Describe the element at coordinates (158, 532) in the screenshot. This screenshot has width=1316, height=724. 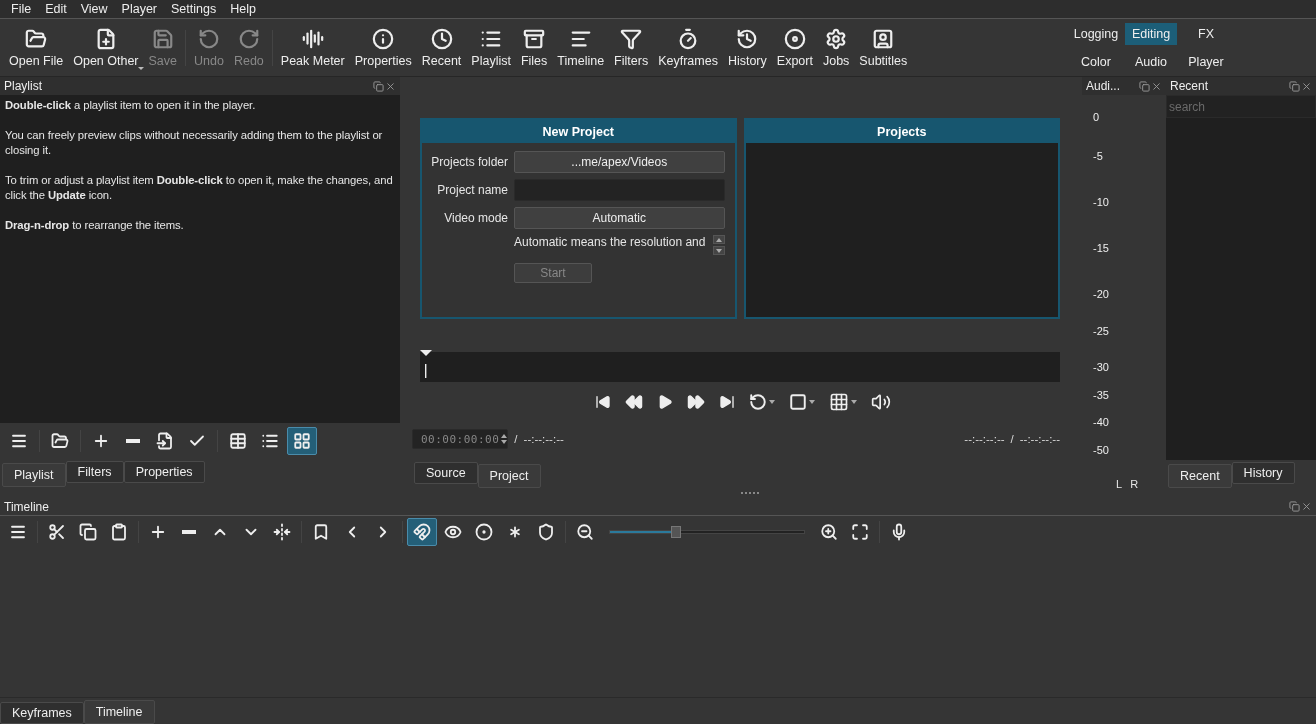
I see `plus-icon` at that location.